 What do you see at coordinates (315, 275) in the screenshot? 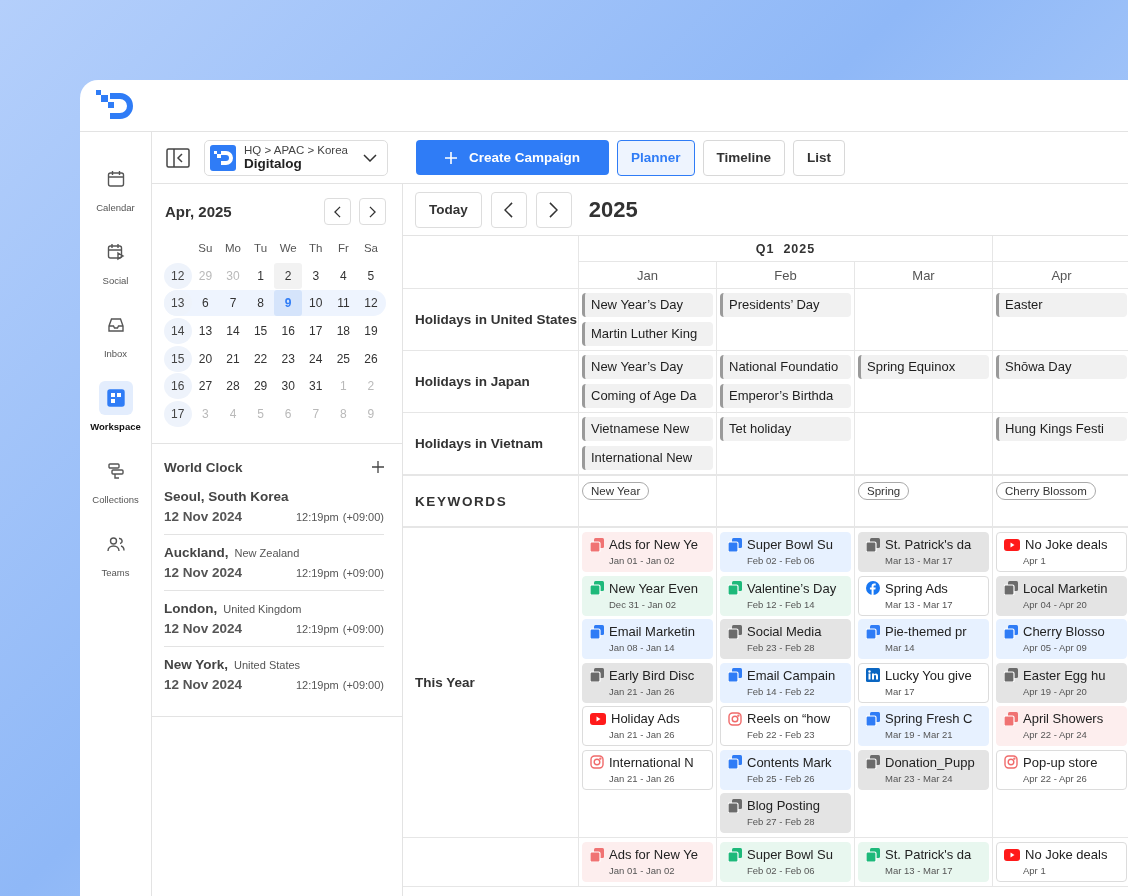
I see `calendar-day: 3` at bounding box center [315, 275].